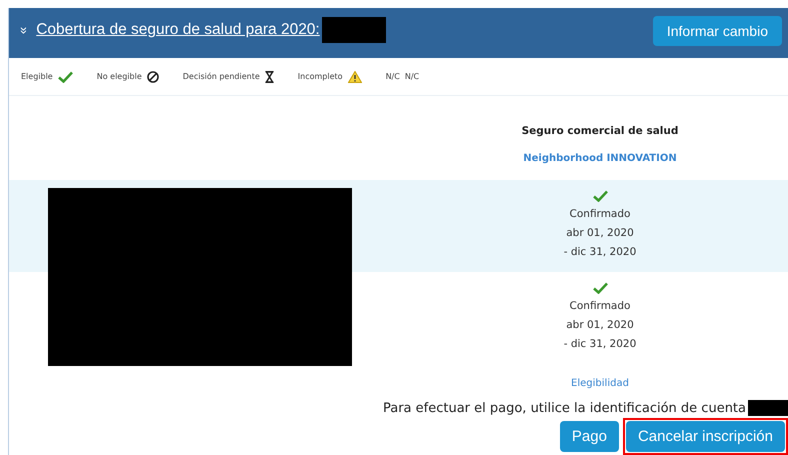 The image size is (788, 455). What do you see at coordinates (221, 76) in the screenshot?
I see `legend-label: Decisión pendiente` at bounding box center [221, 76].